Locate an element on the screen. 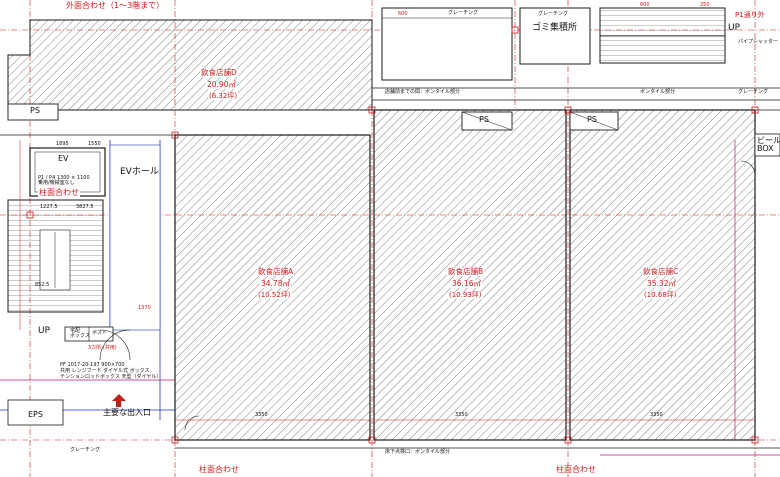 This screenshot has height=477, width=780. main-entrance-label: 主要な出入口 is located at coordinates (127, 412).